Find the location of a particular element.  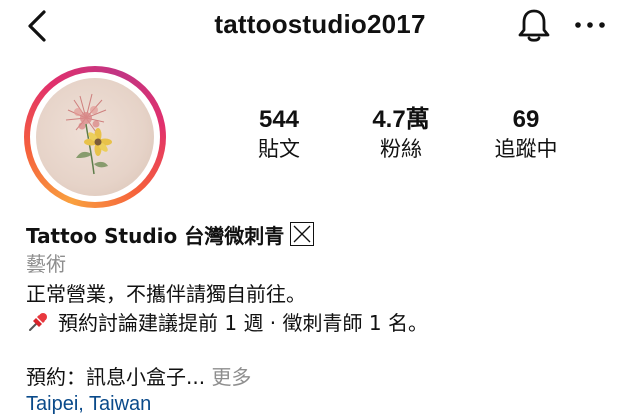

bell-icon is located at coordinates (534, 25).